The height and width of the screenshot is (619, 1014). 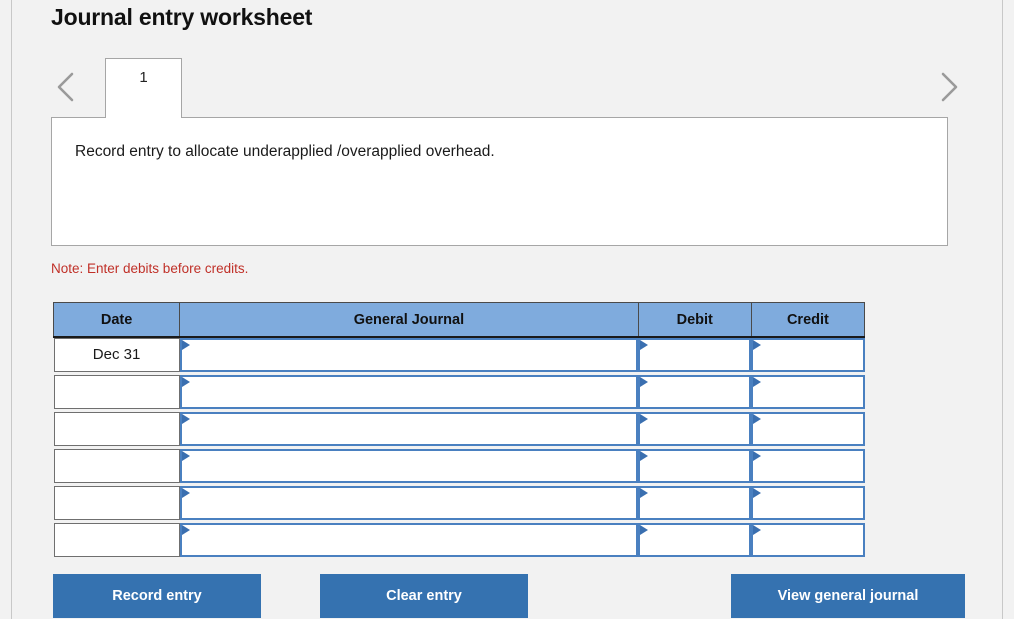 What do you see at coordinates (116, 355) in the screenshot?
I see `date-cell: Dec 31` at bounding box center [116, 355].